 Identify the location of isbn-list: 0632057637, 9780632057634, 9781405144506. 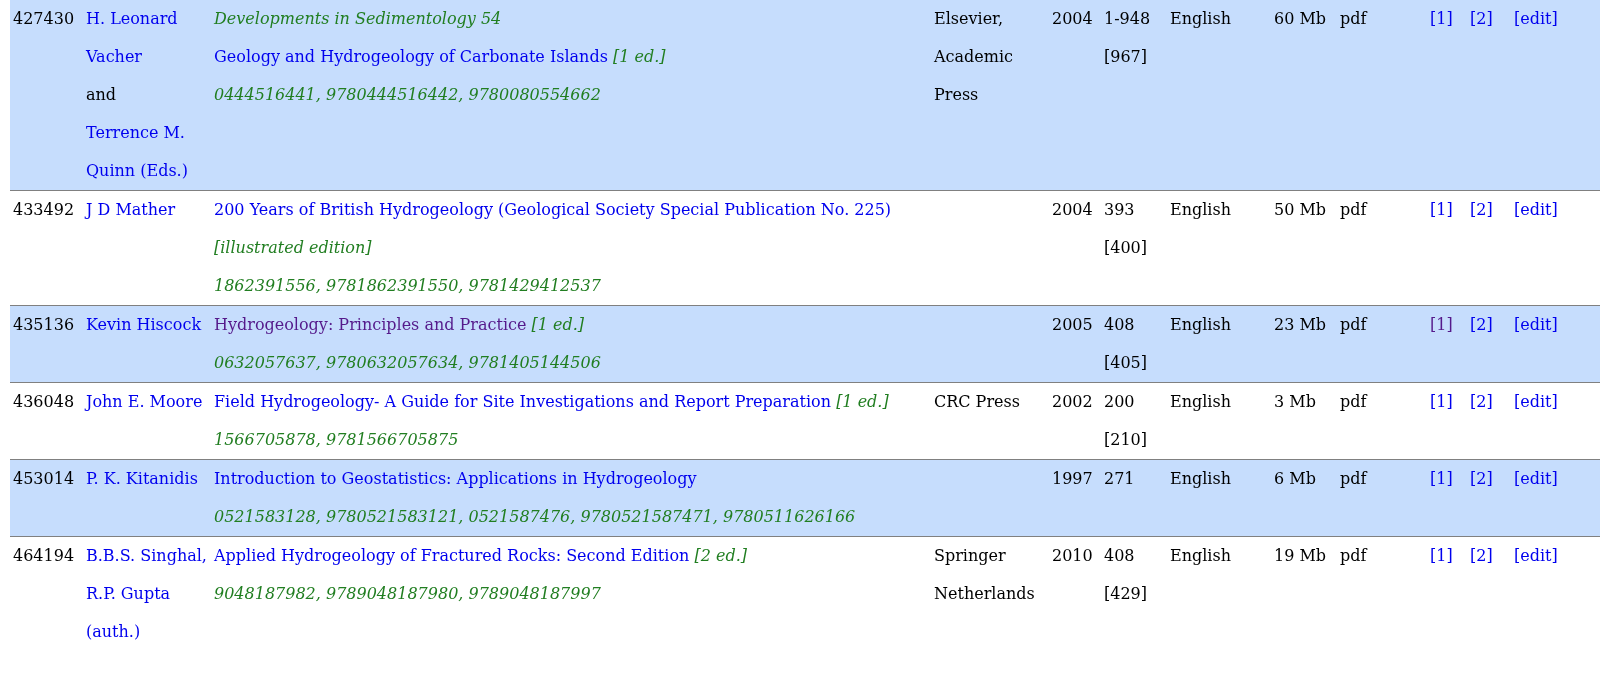
(571, 363).